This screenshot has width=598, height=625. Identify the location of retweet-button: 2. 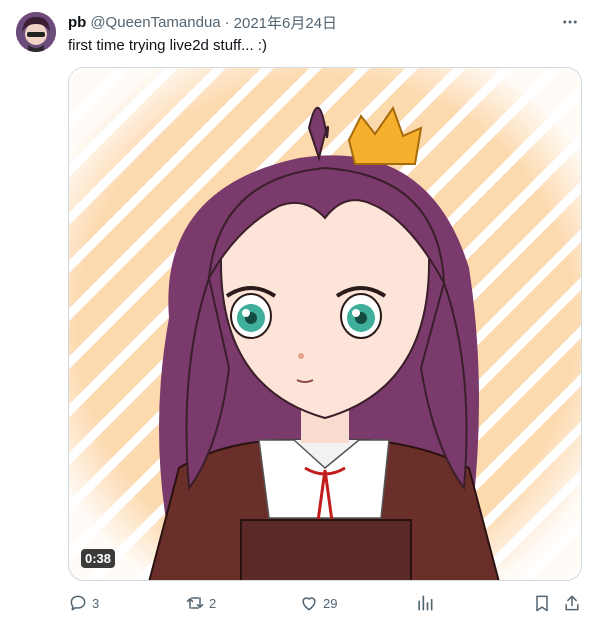
(200, 603).